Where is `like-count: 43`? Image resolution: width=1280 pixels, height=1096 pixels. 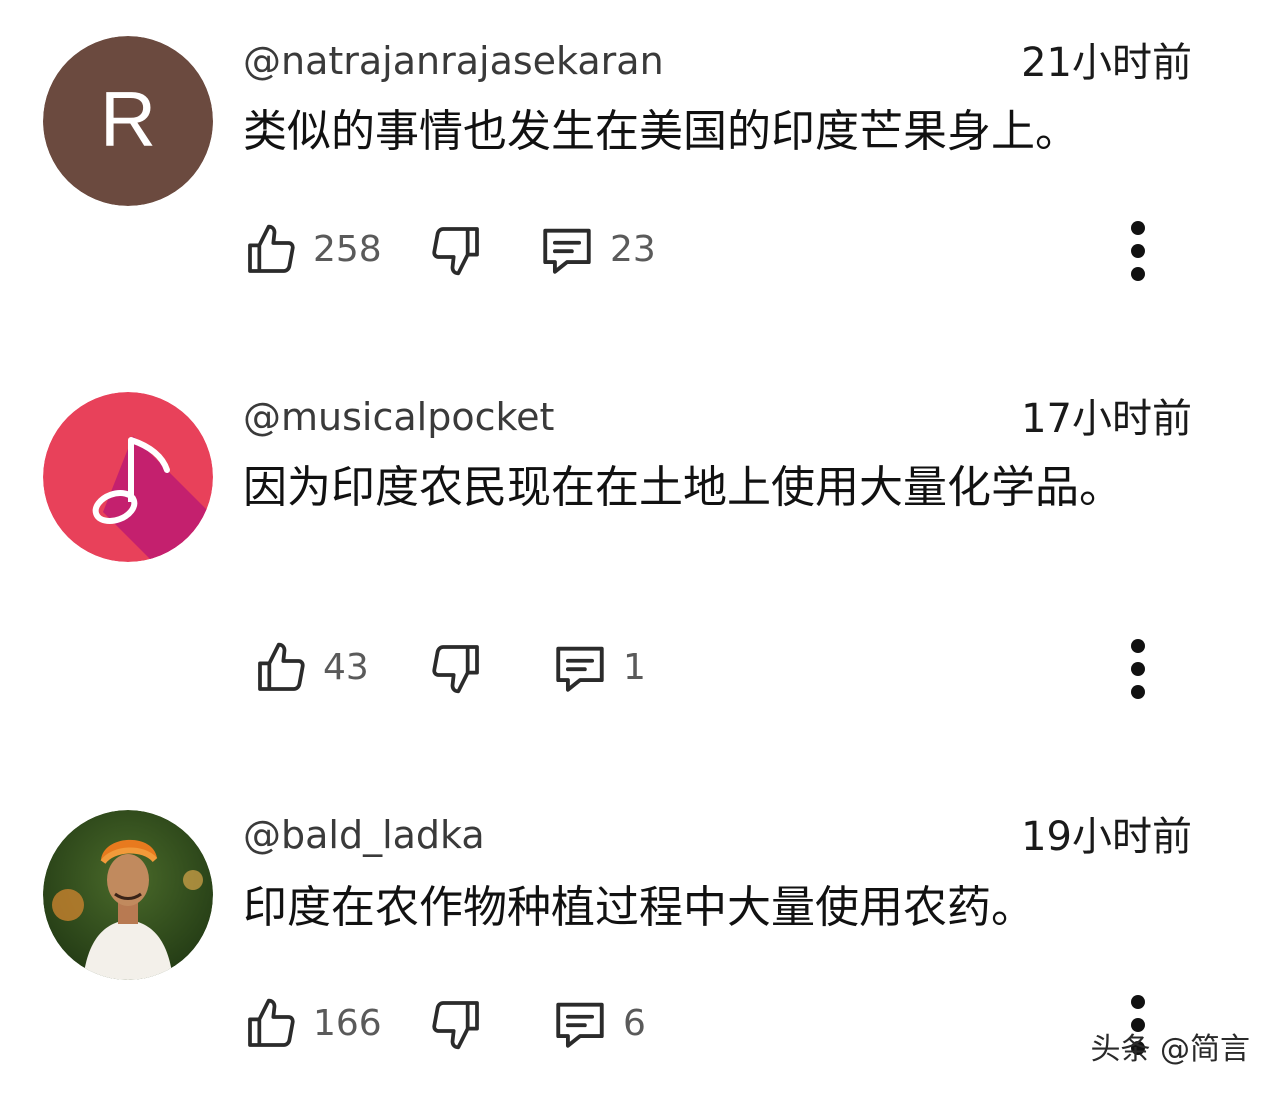
like-count: 43 is located at coordinates (346, 667).